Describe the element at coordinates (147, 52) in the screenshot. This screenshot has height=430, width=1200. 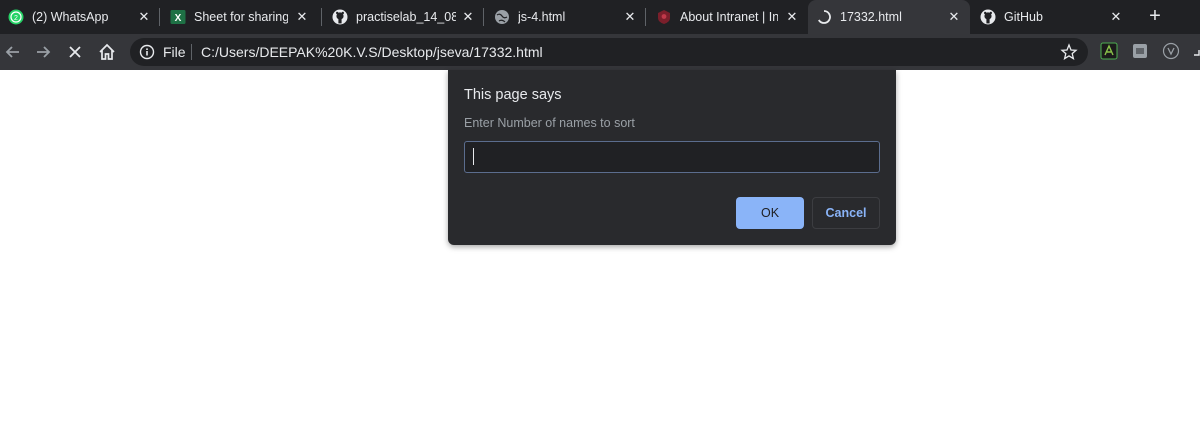
I see `info-icon` at that location.